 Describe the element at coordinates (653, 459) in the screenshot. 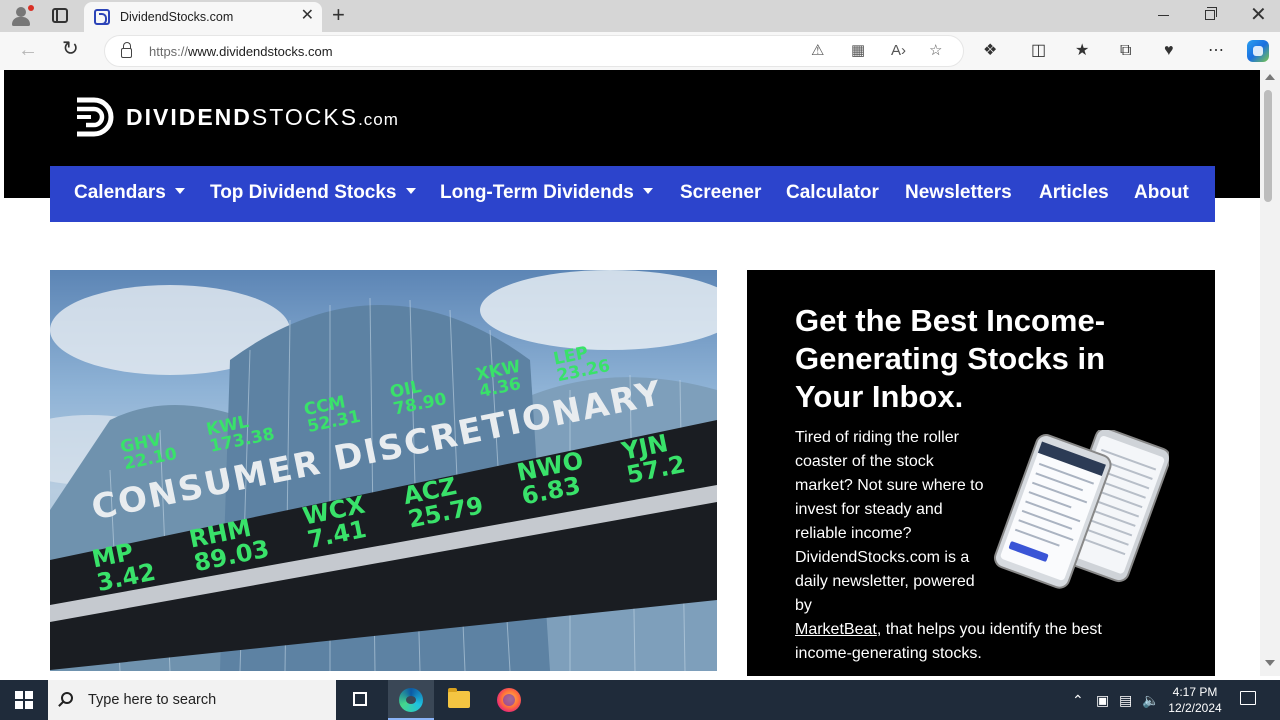

I see `ticker-item: YJN 57.2` at that location.